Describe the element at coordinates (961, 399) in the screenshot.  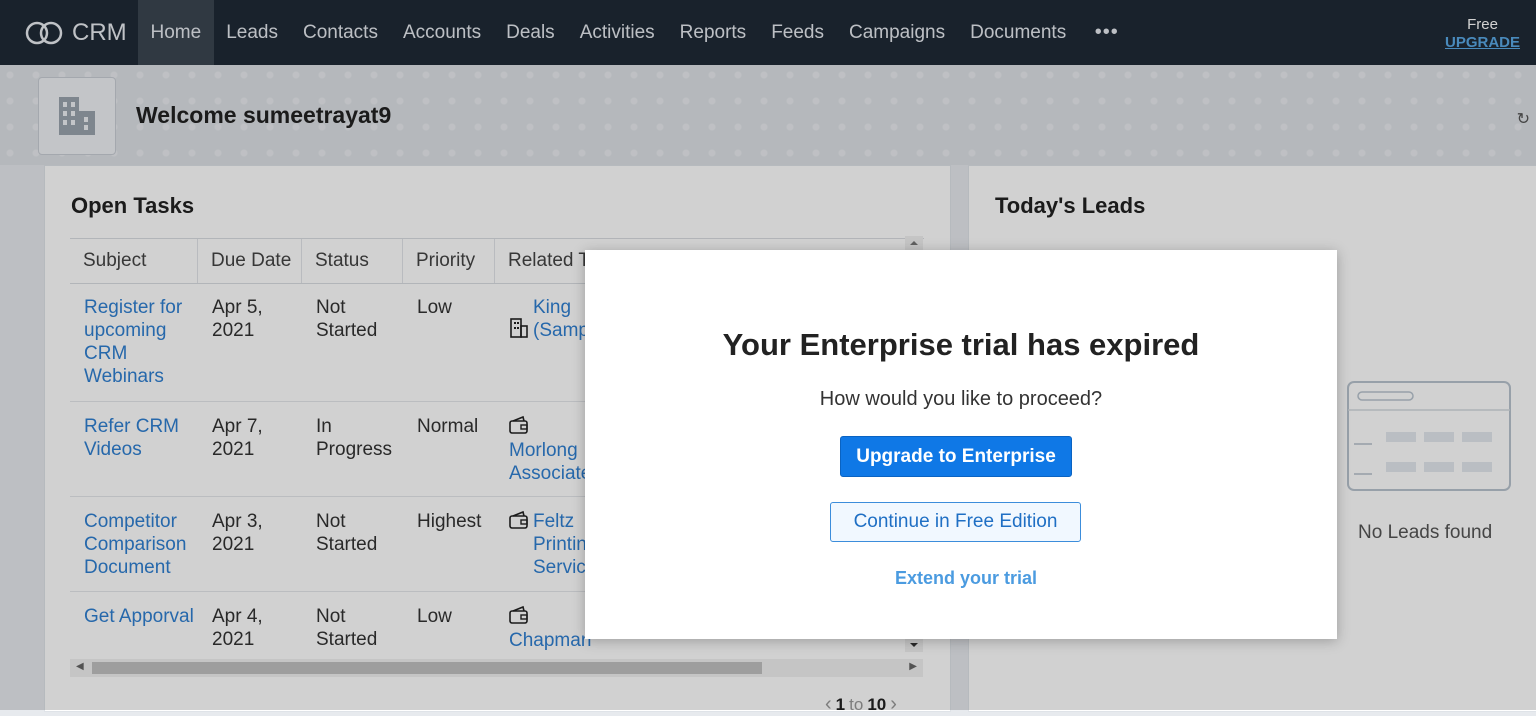
I see `modal-subtitle: How would you like to proceed?` at that location.